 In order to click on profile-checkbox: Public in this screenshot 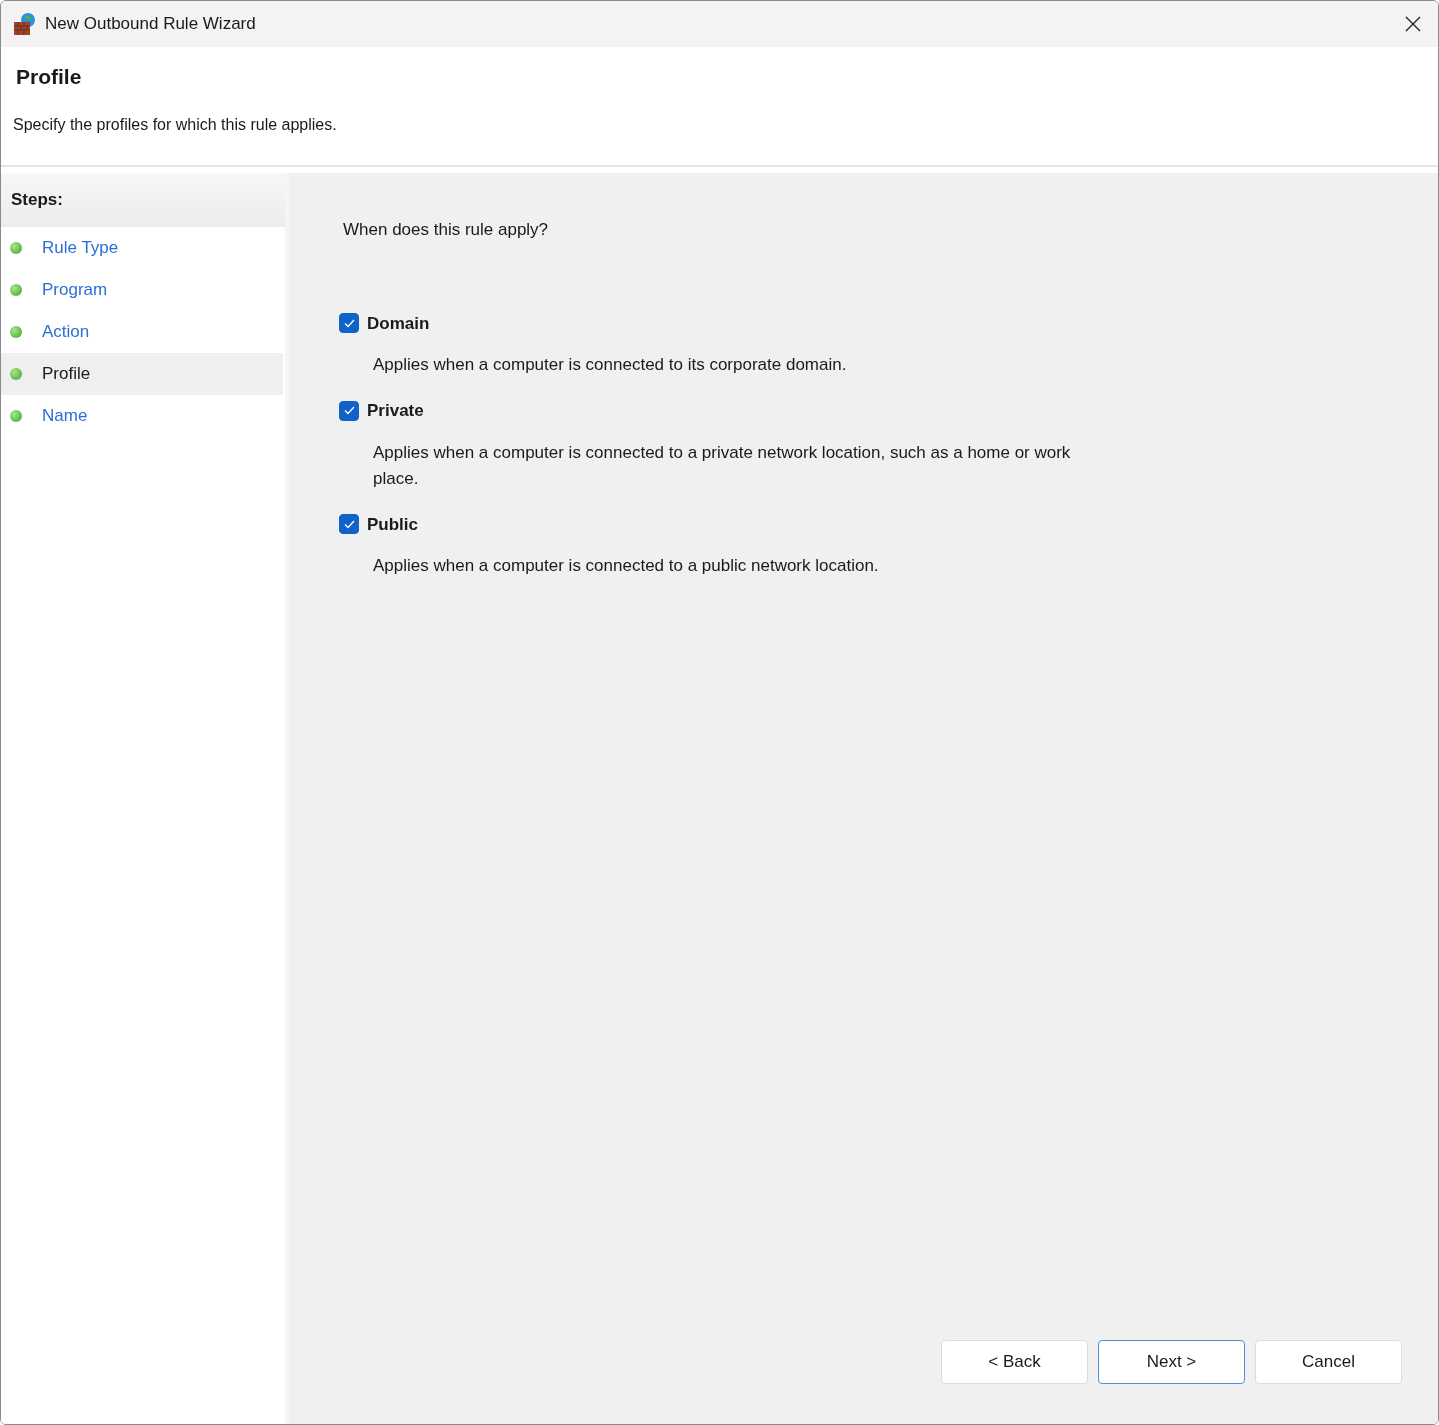, I will do `click(888, 524)`.